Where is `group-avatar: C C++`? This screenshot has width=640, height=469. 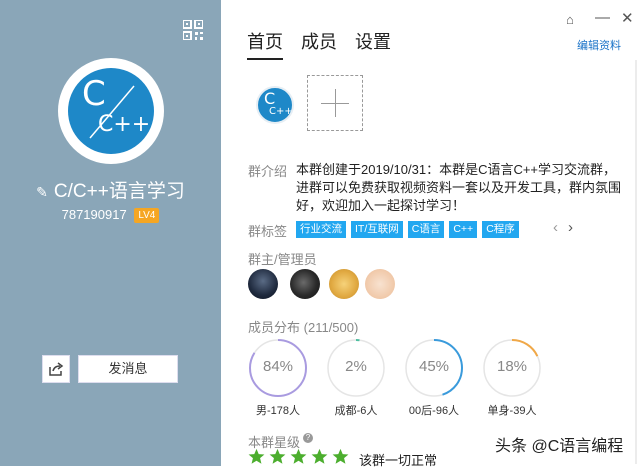 group-avatar: C C++ is located at coordinates (111, 111).